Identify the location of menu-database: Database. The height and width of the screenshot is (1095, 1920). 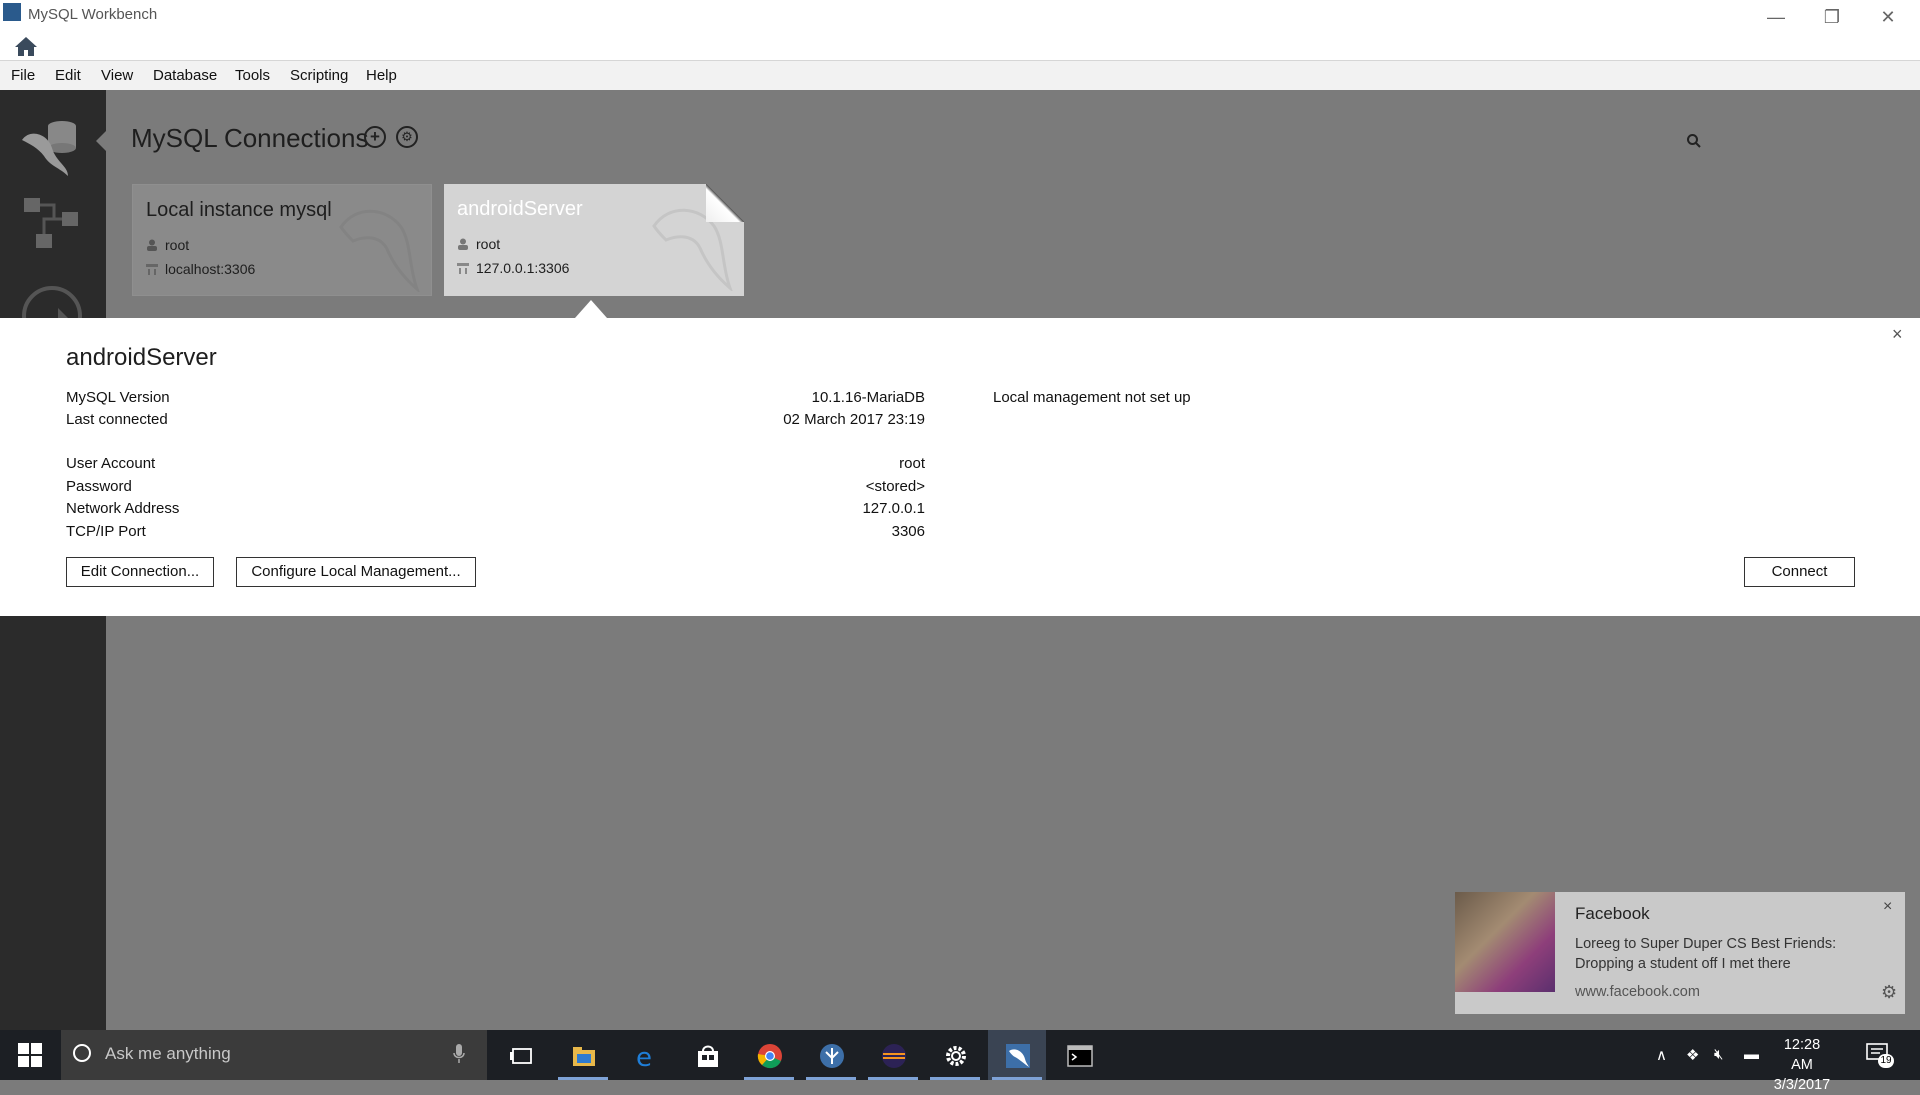
(185, 75).